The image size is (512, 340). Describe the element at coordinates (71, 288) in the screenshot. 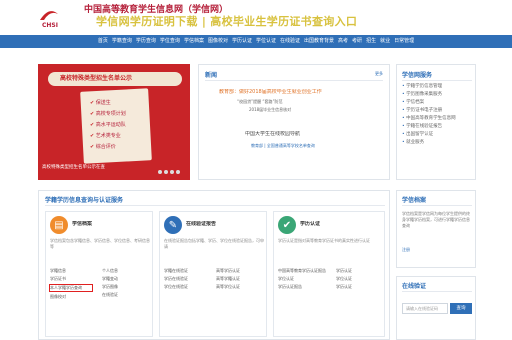

I see `highlighted-link: 本人学籍学历查询` at that location.